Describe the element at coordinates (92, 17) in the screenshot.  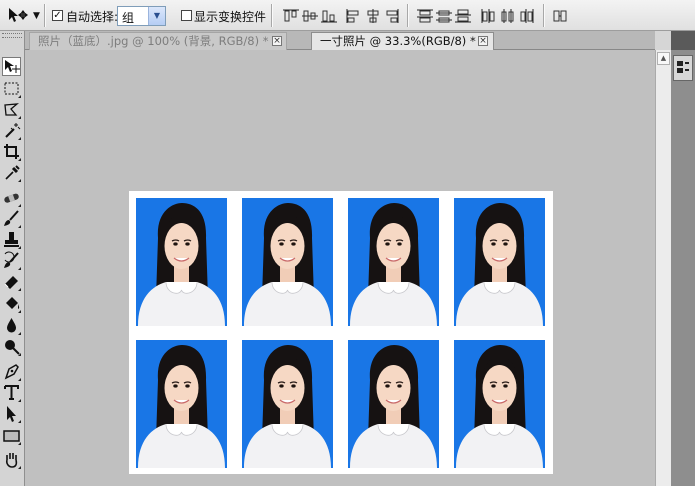
I see `auto-select-label: 自动选择:` at that location.